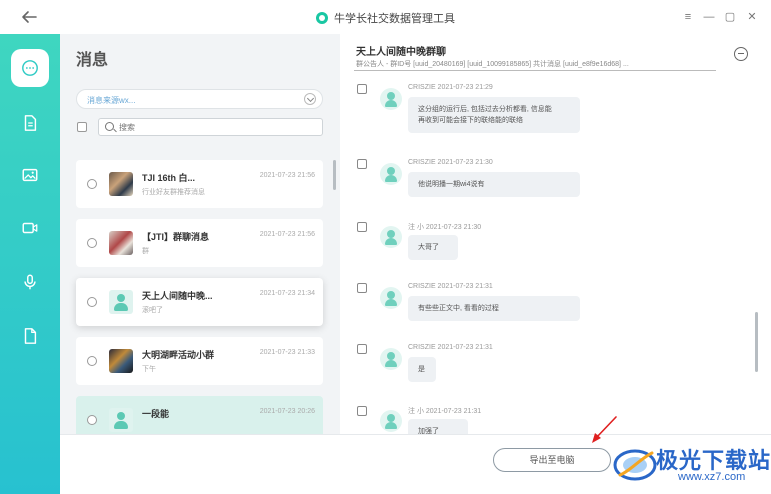 The height and width of the screenshot is (494, 771). I want to click on search-box, so click(210, 127).